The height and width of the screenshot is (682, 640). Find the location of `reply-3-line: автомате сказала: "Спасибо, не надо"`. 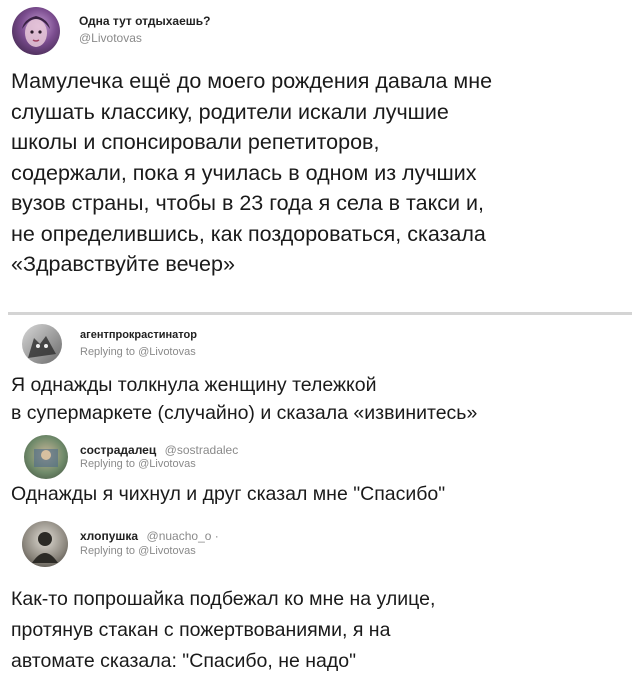

reply-3-line: автомате сказала: "Спасибо, не надо" is located at coordinates (184, 661).